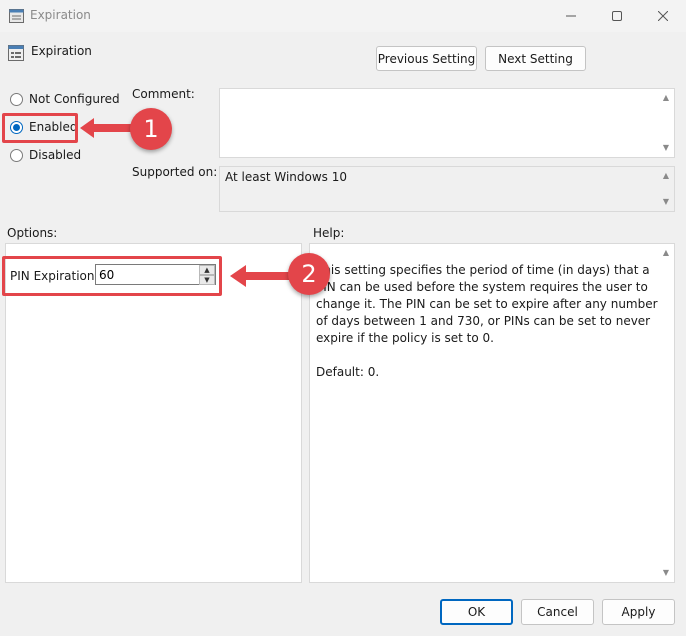  What do you see at coordinates (16, 53) in the screenshot?
I see `policy-setting-icon` at bounding box center [16, 53].